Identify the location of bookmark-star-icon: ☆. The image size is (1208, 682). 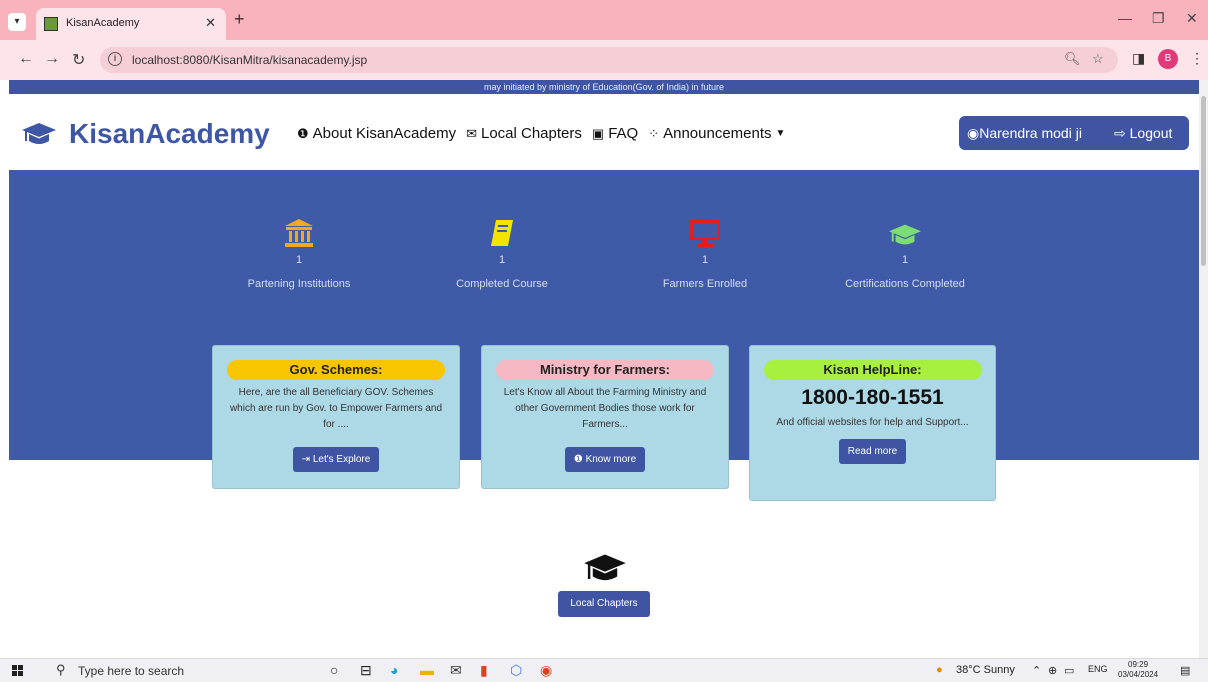
(1098, 59).